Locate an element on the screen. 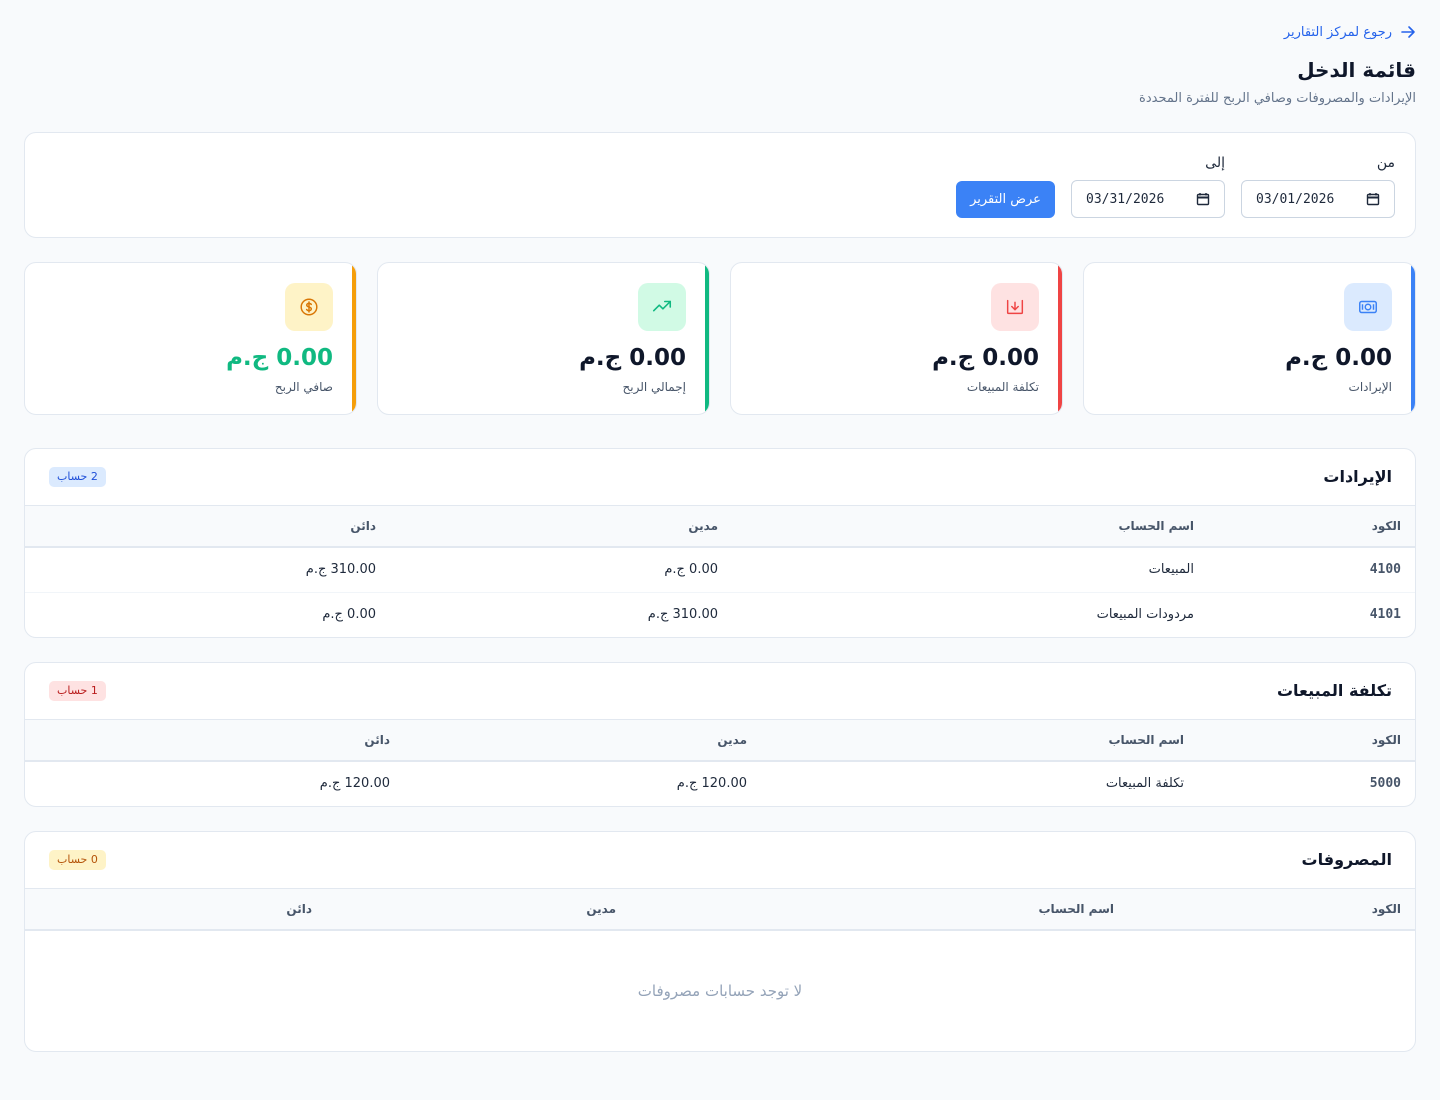 The image size is (1440, 1100). back-link-label: رجوع لمركز التقارير is located at coordinates (1337, 32).